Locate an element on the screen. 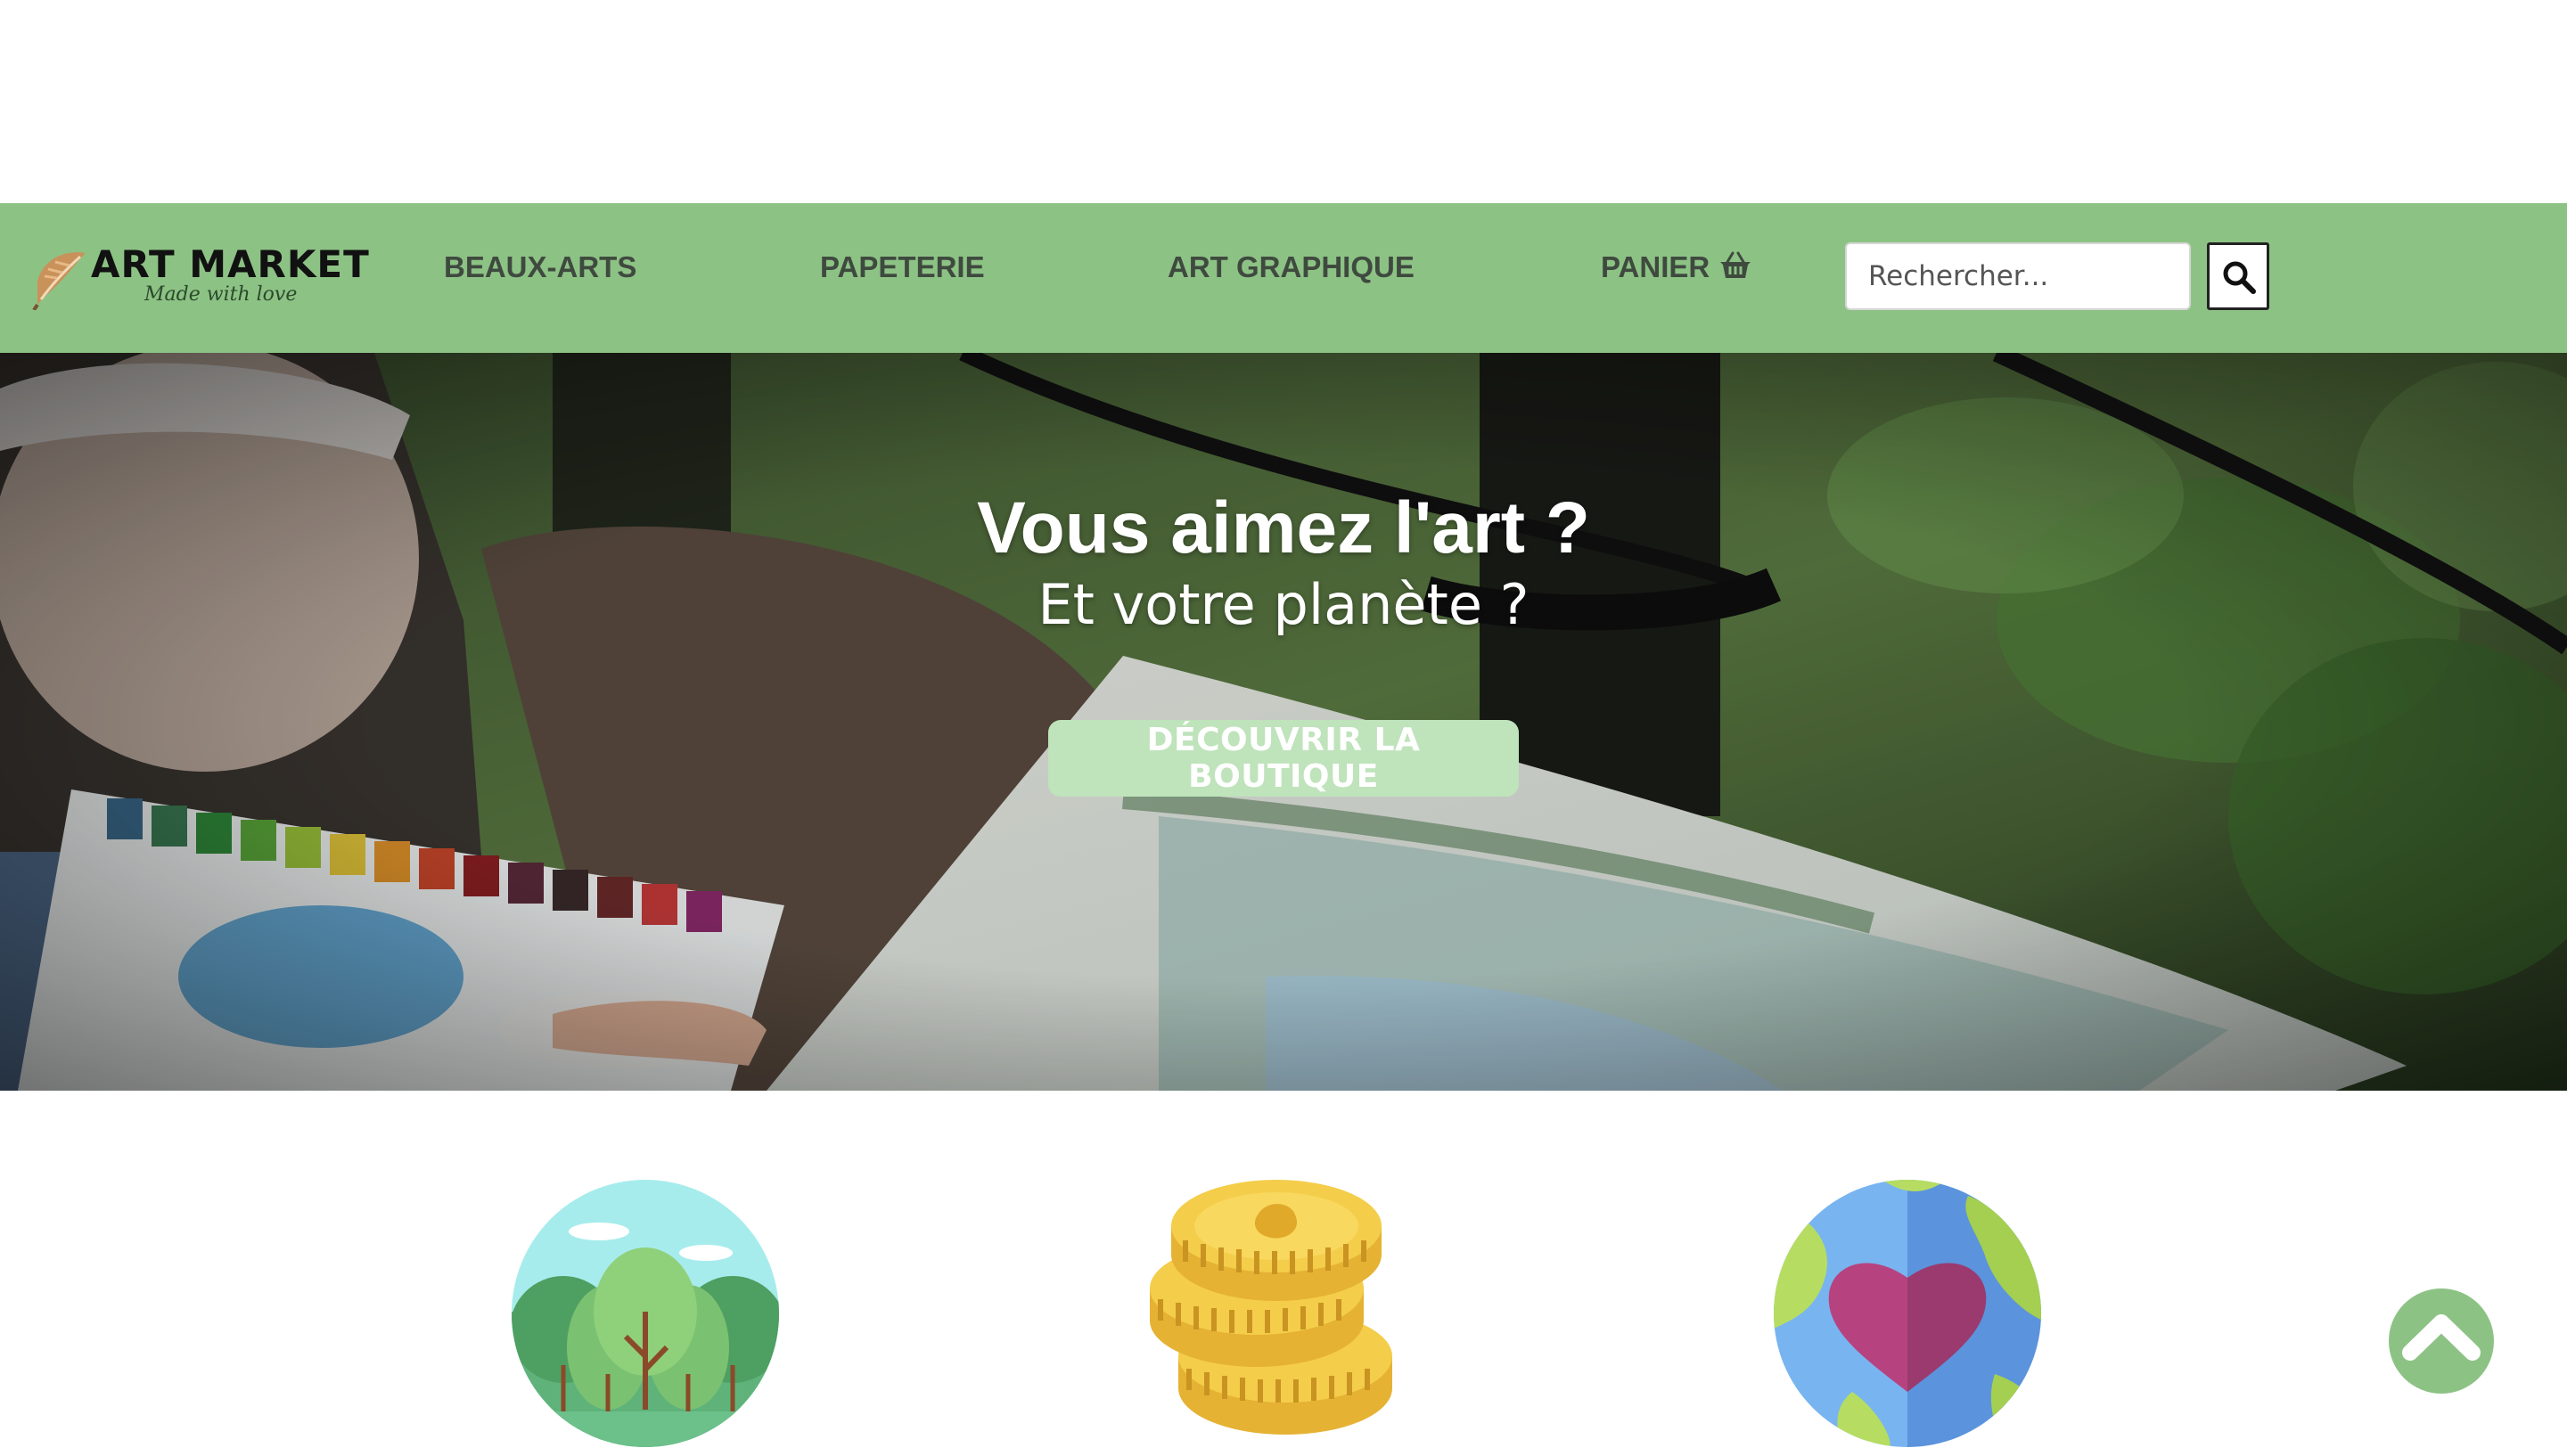 The image size is (2567, 1456). nav-panier-label: PANIER is located at coordinates (1655, 267).